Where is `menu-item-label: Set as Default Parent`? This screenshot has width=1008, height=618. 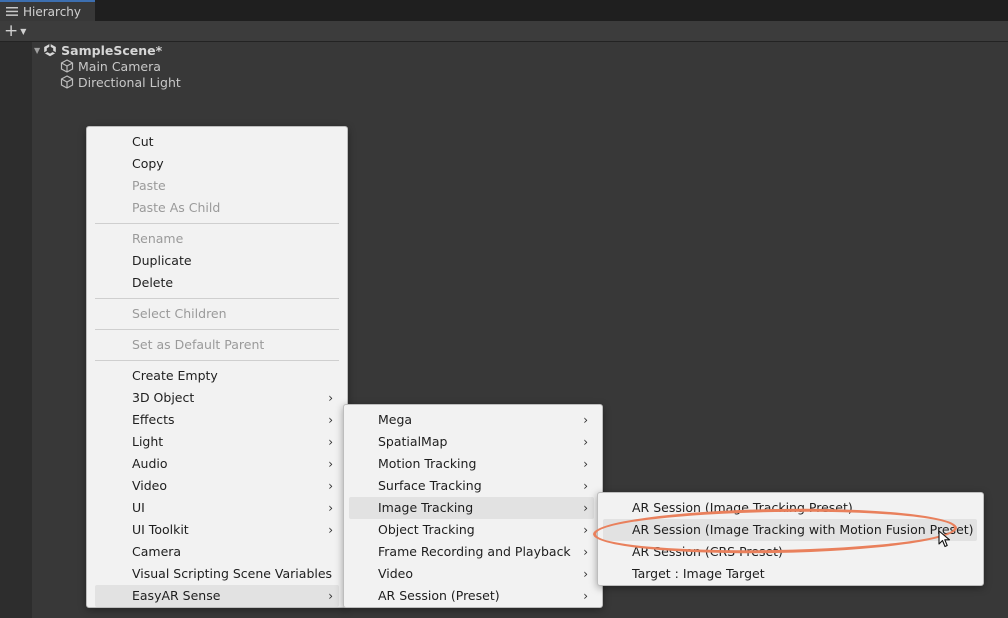 menu-item-label: Set as Default Parent is located at coordinates (198, 344).